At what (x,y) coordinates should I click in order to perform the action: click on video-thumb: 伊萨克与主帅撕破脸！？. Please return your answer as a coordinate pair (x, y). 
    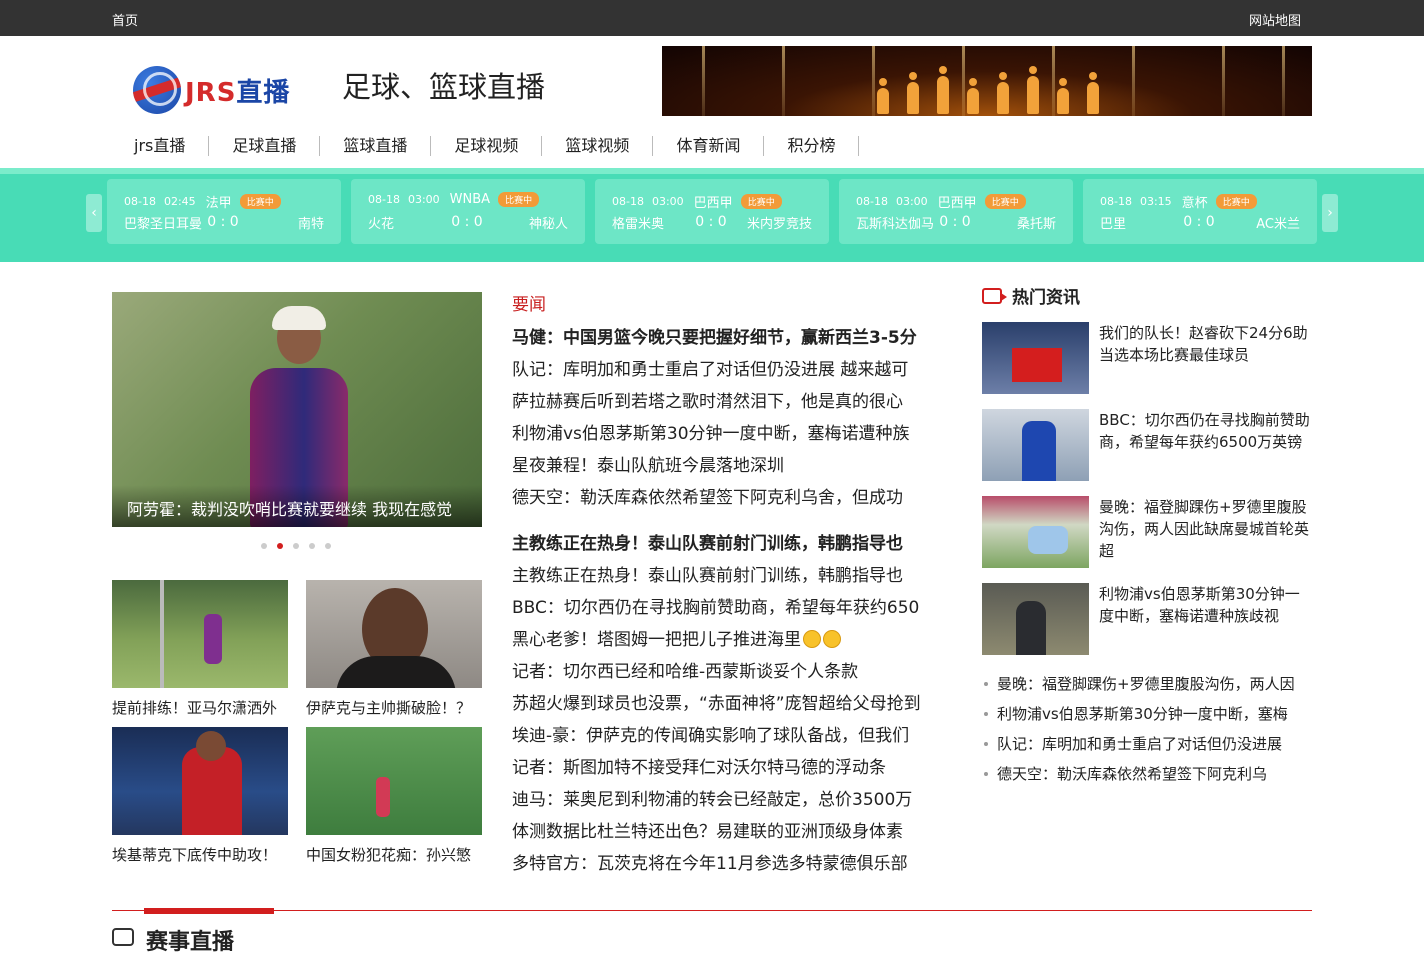
    Looking at the image, I should click on (394, 649).